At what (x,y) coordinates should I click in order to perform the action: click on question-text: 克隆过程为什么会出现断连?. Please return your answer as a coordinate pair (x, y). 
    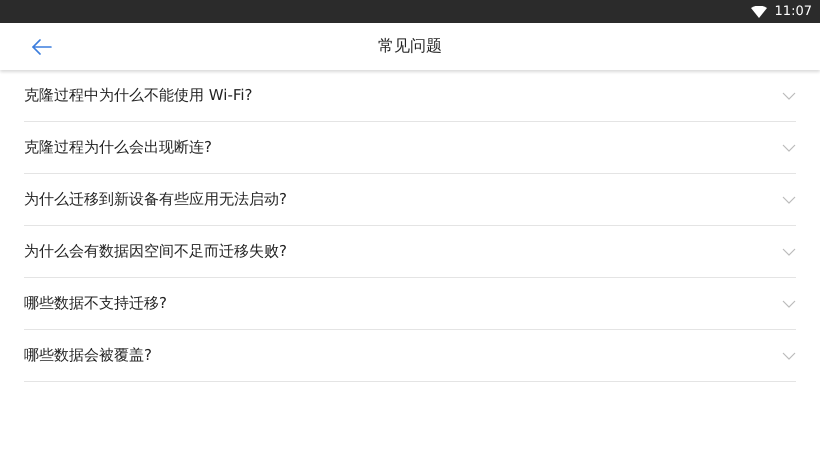
    Looking at the image, I should click on (118, 147).